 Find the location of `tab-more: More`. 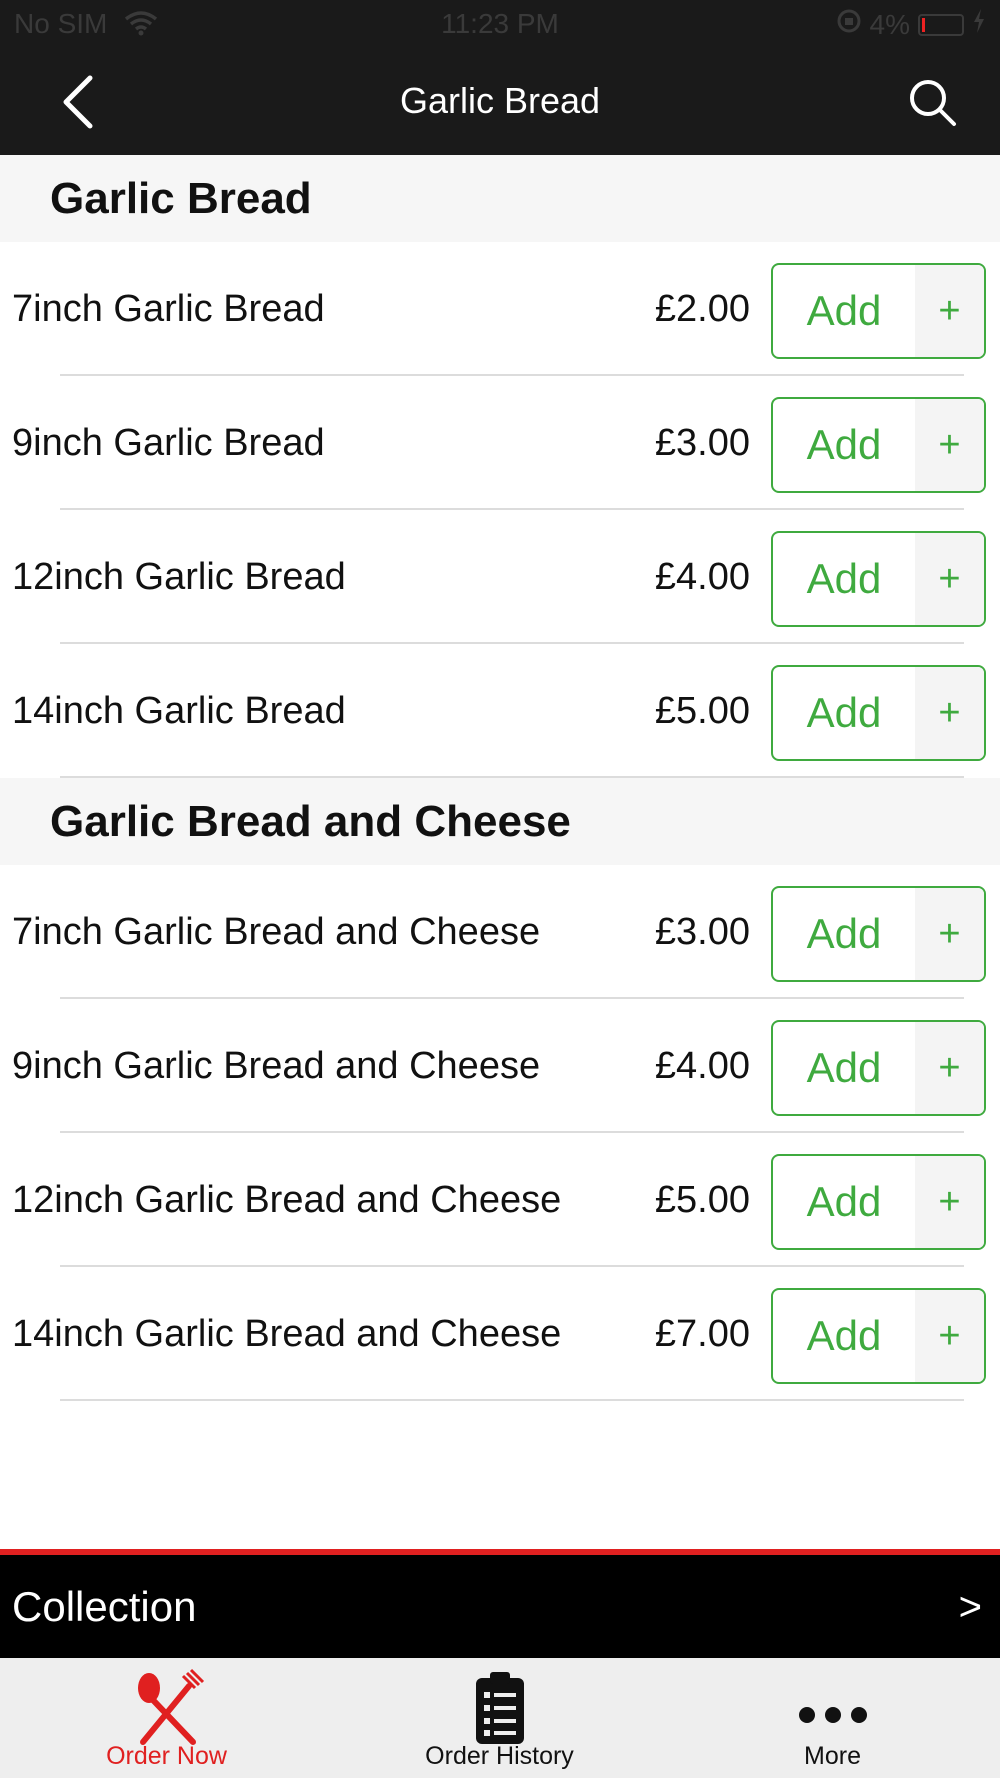

tab-more: More is located at coordinates (832, 1718).